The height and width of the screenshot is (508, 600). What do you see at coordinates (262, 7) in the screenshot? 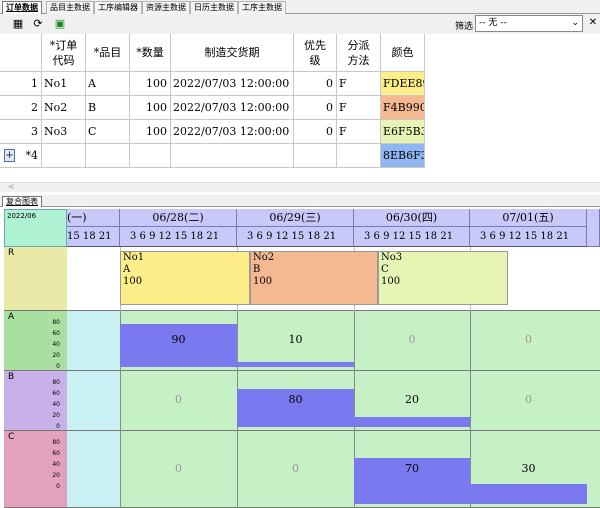
I see `tab-operation-master: 工序主数据` at bounding box center [262, 7].